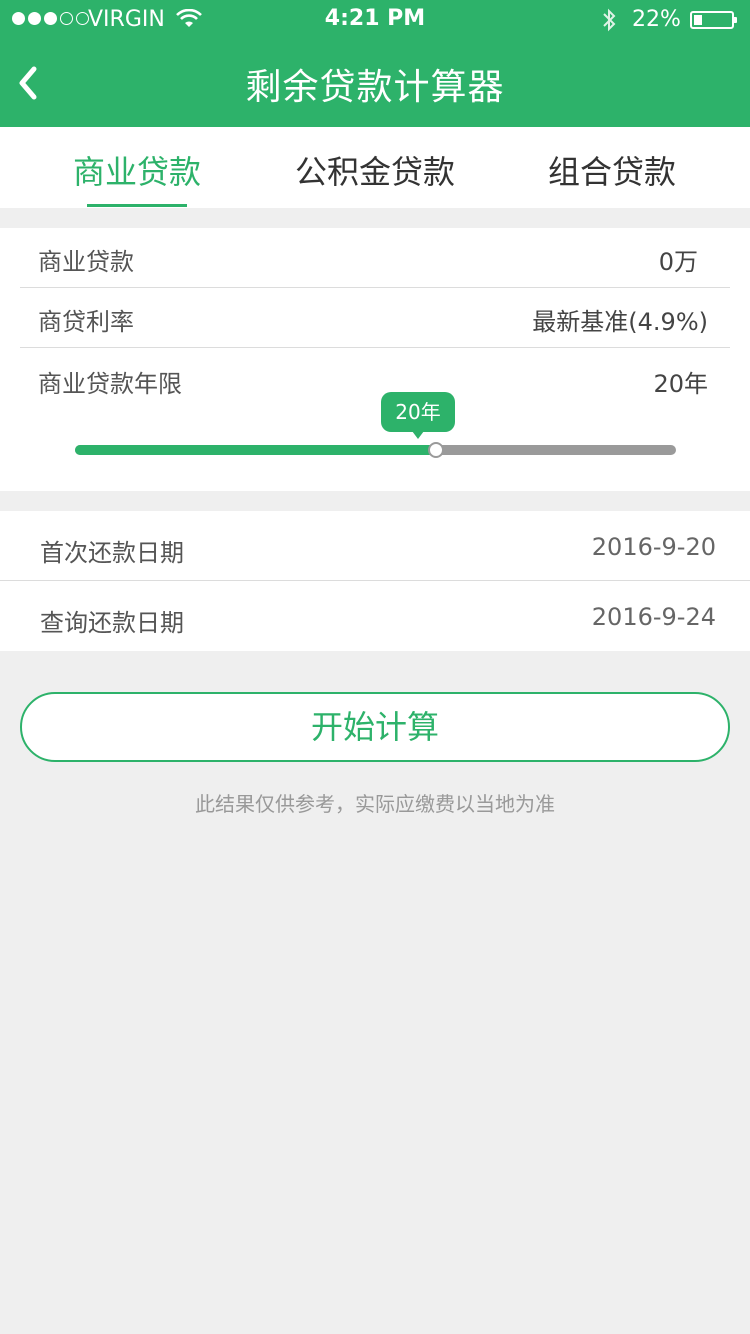 The image size is (750, 1334). Describe the element at coordinates (620, 322) in the screenshot. I see `loan-rate-value: 最新基准(4.9%)` at that location.